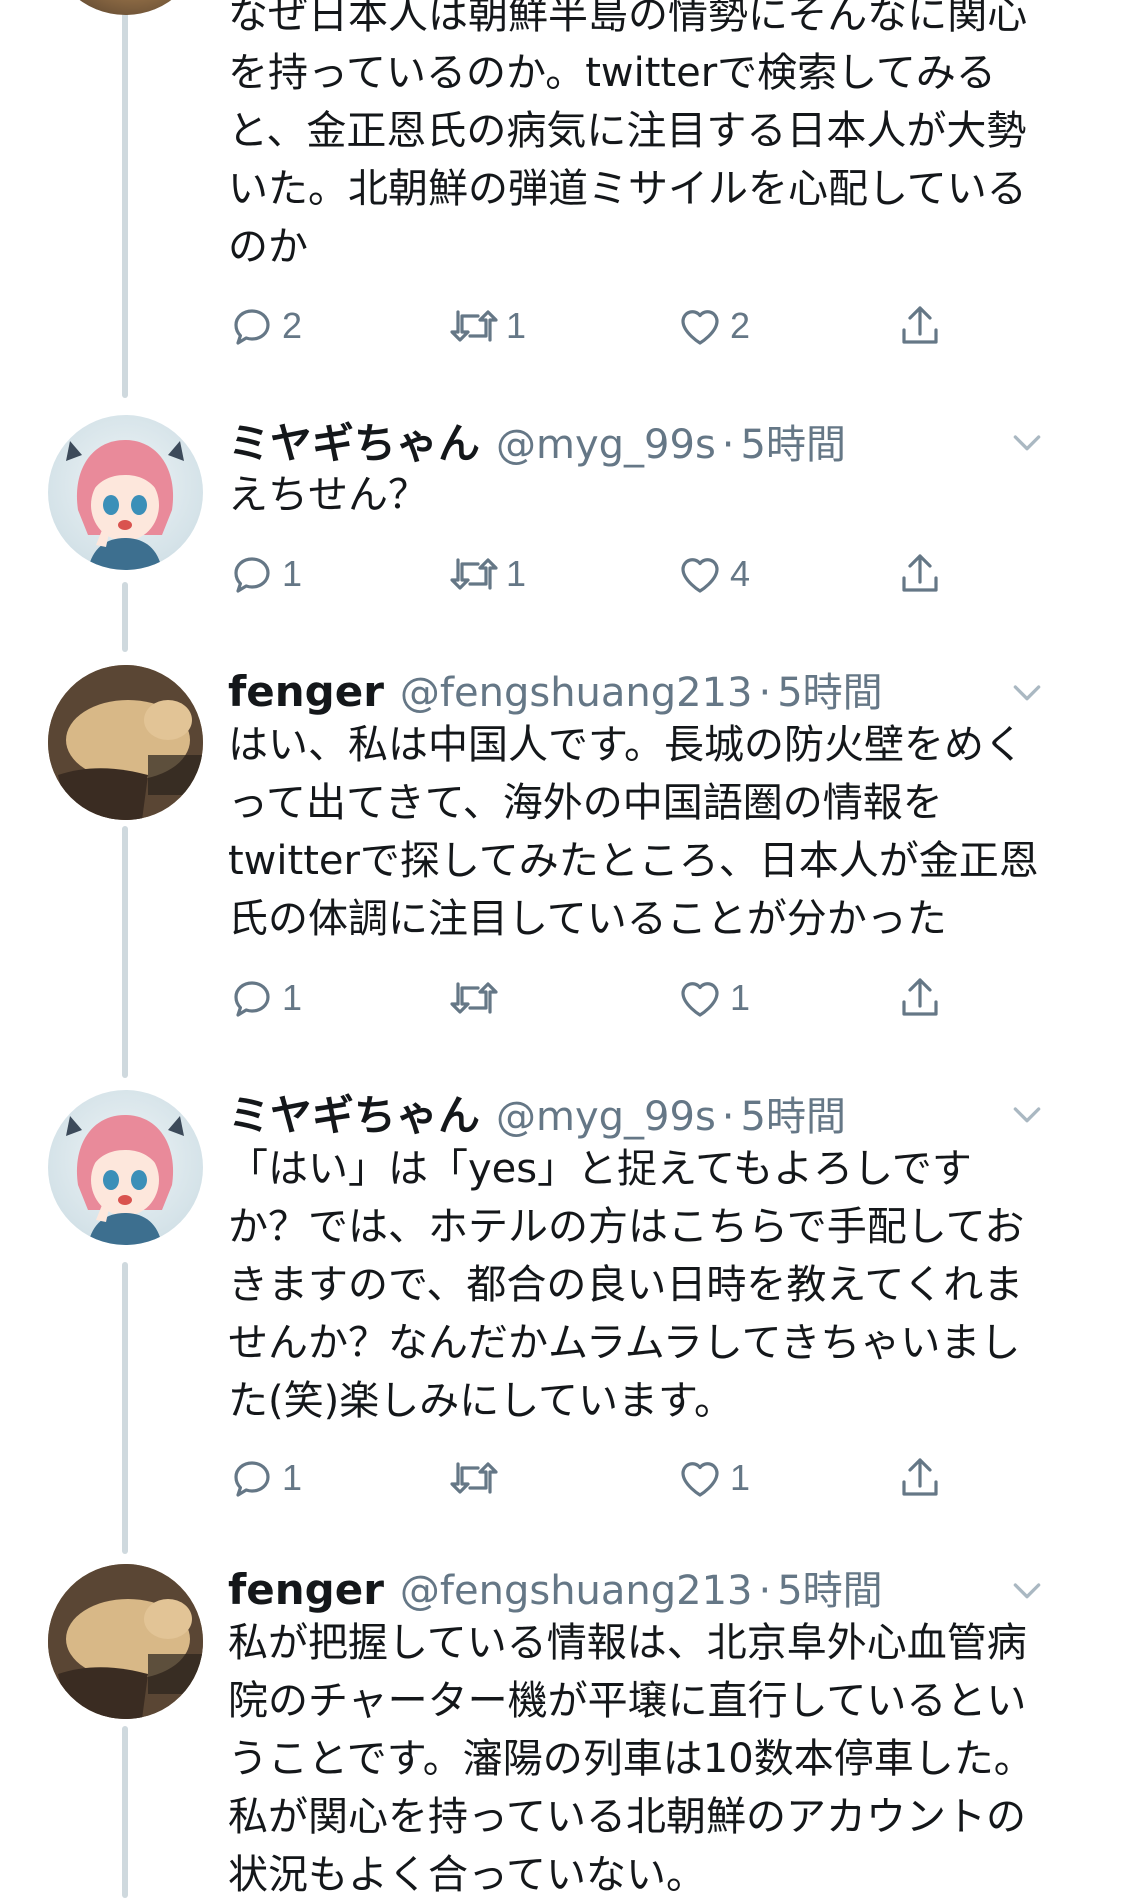 This screenshot has width=1125, height=1904. What do you see at coordinates (627, 189) in the screenshot?
I see `tweet-text-line: いた。北朝鮮の弾道ミサイルを心配している` at bounding box center [627, 189].